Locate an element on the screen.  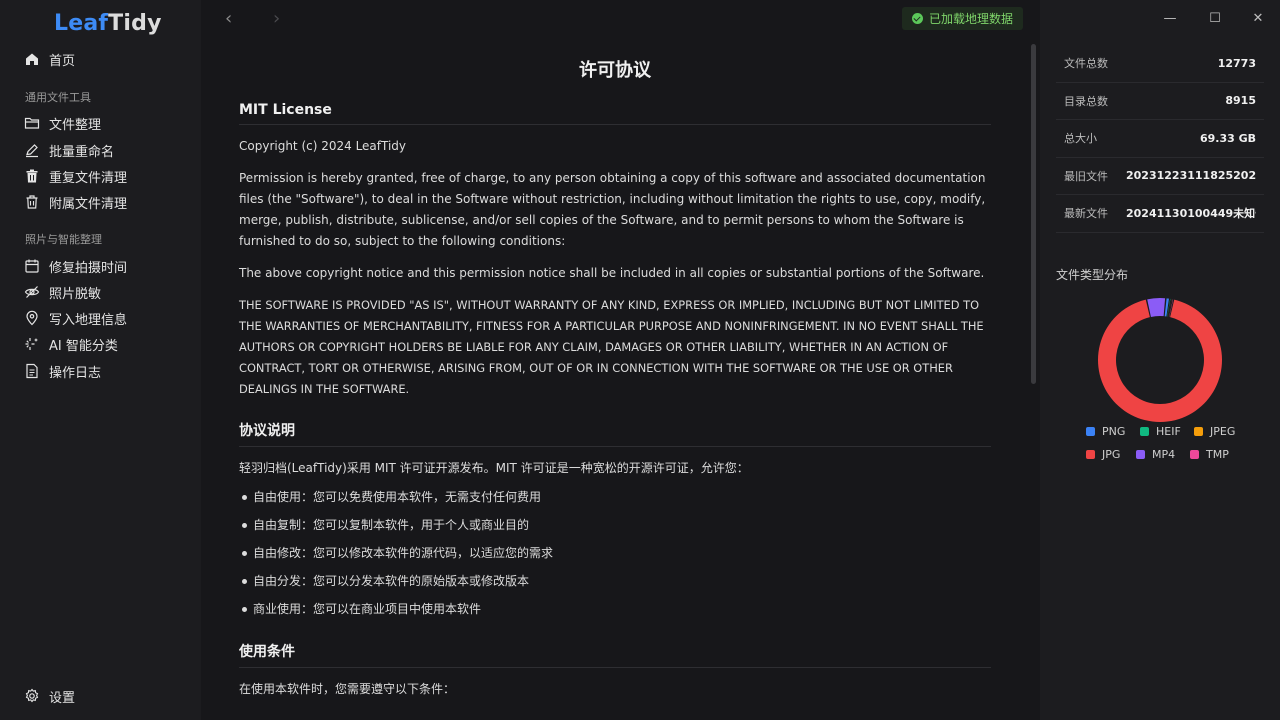
trash-filled-icon is located at coordinates (32, 176).